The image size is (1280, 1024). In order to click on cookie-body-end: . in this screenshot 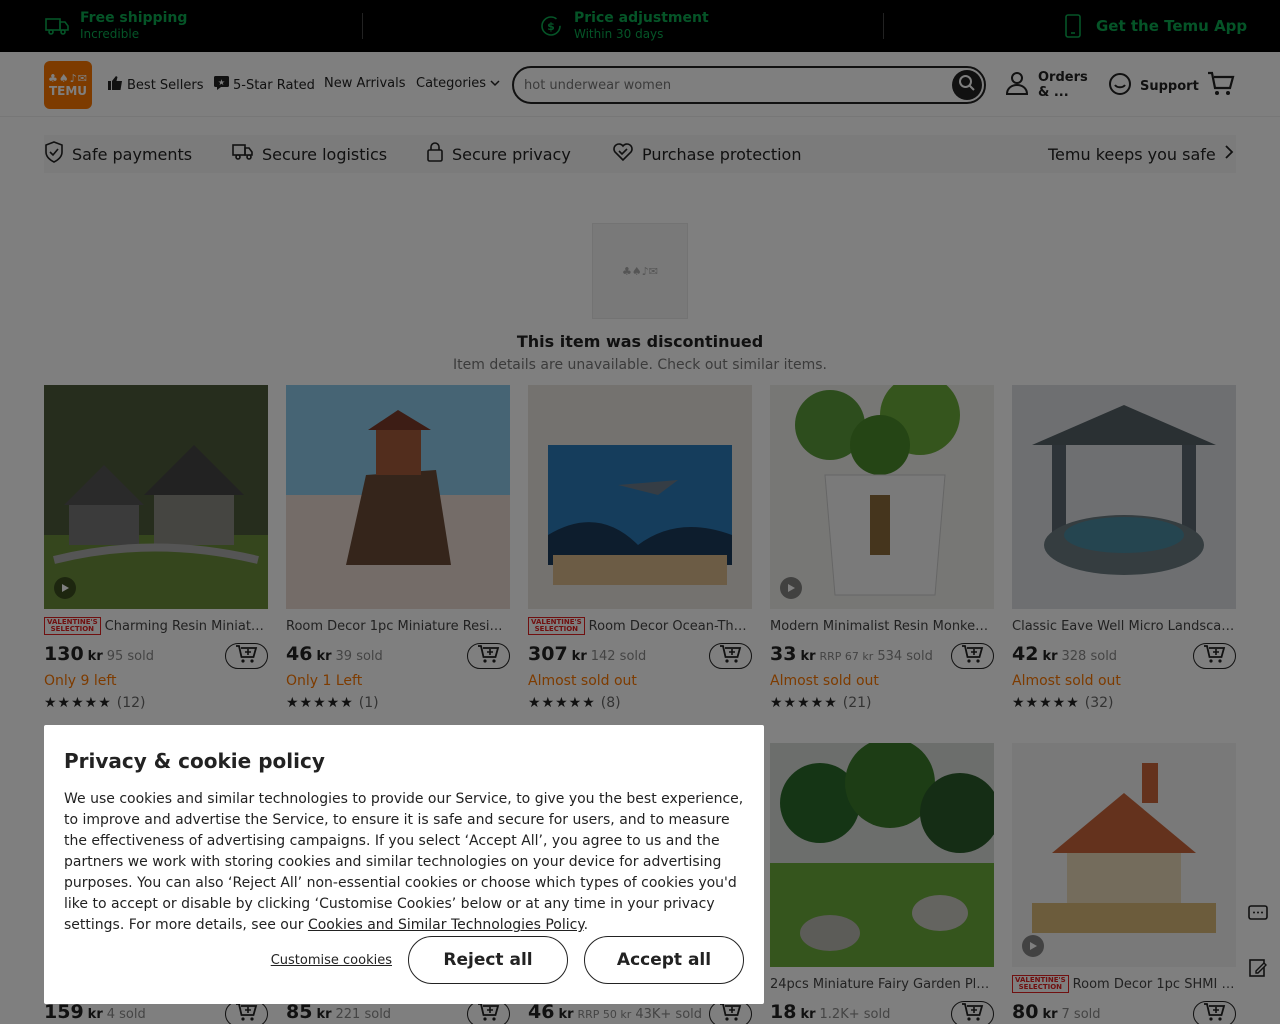, I will do `click(586, 925)`.